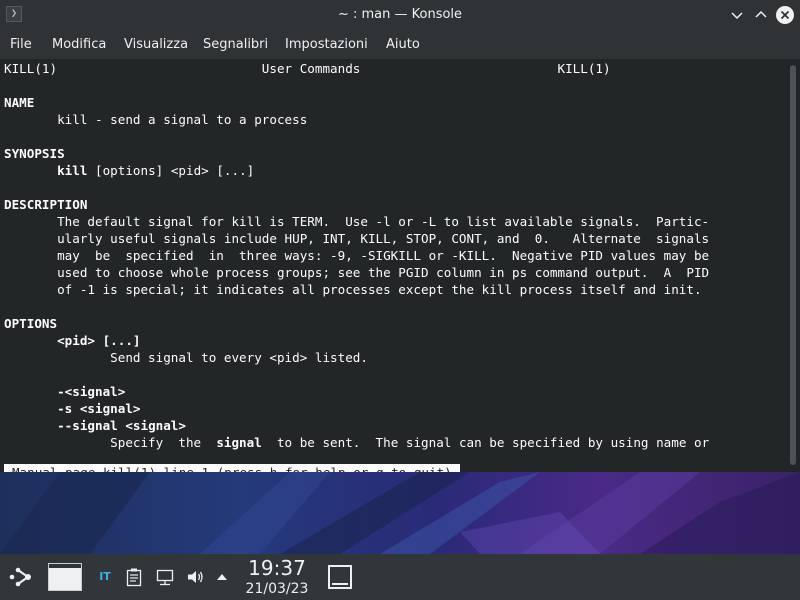  What do you see at coordinates (31, 323) in the screenshot?
I see `section-heading-options: OPTIONS` at bounding box center [31, 323].